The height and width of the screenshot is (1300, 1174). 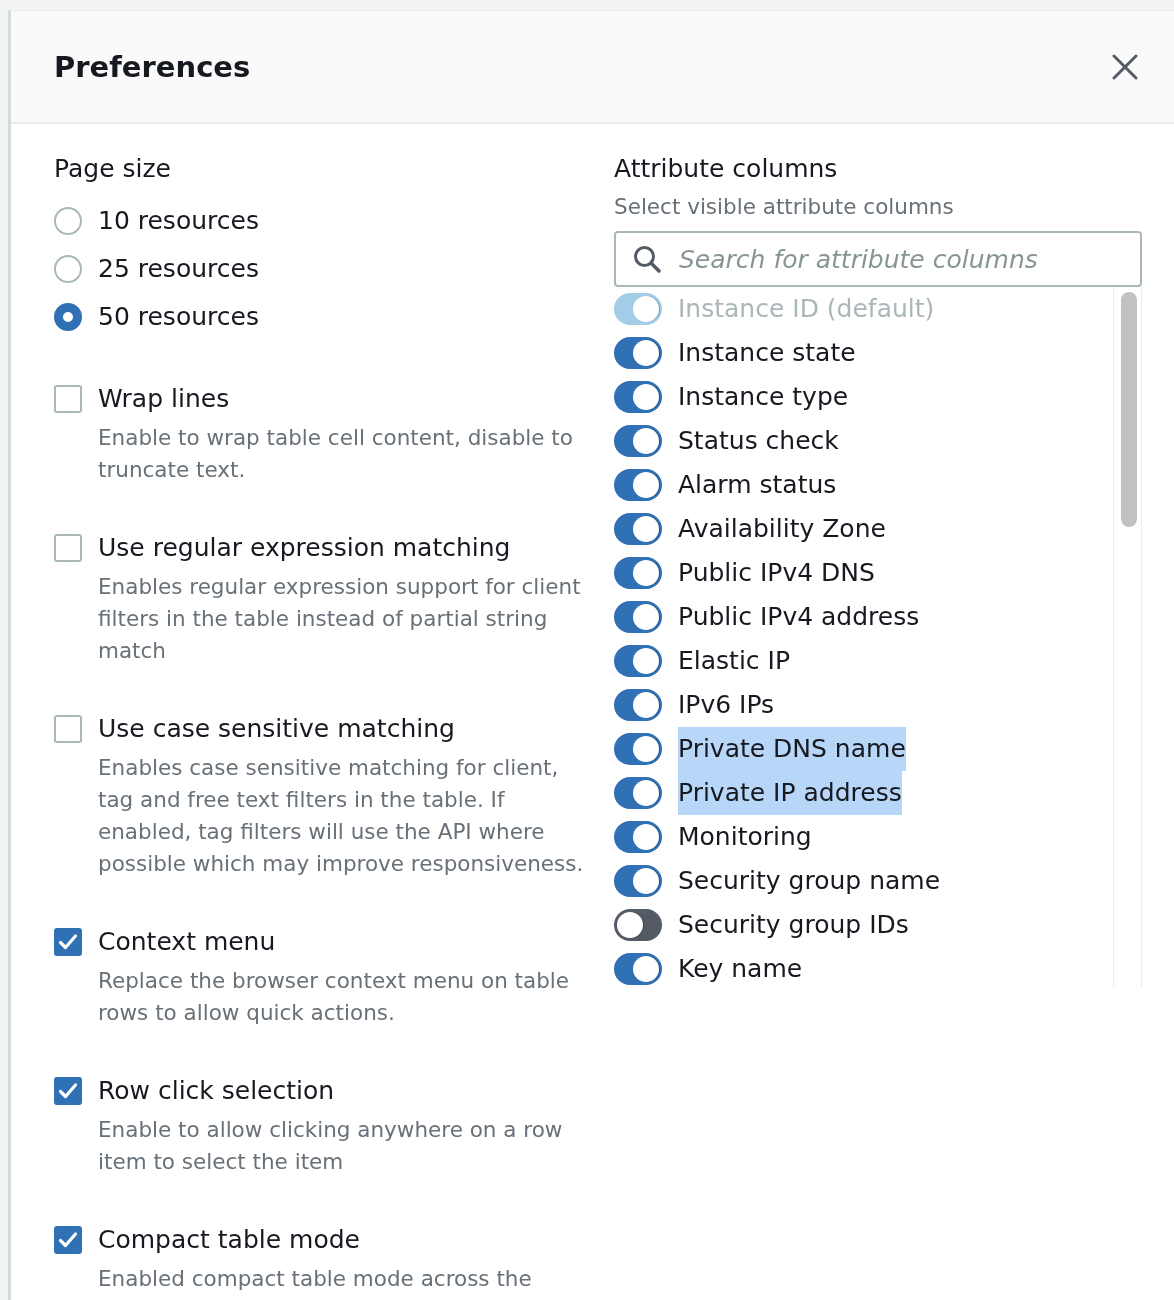 I want to click on toggle-label: IPv6 IPs, so click(x=726, y=705).